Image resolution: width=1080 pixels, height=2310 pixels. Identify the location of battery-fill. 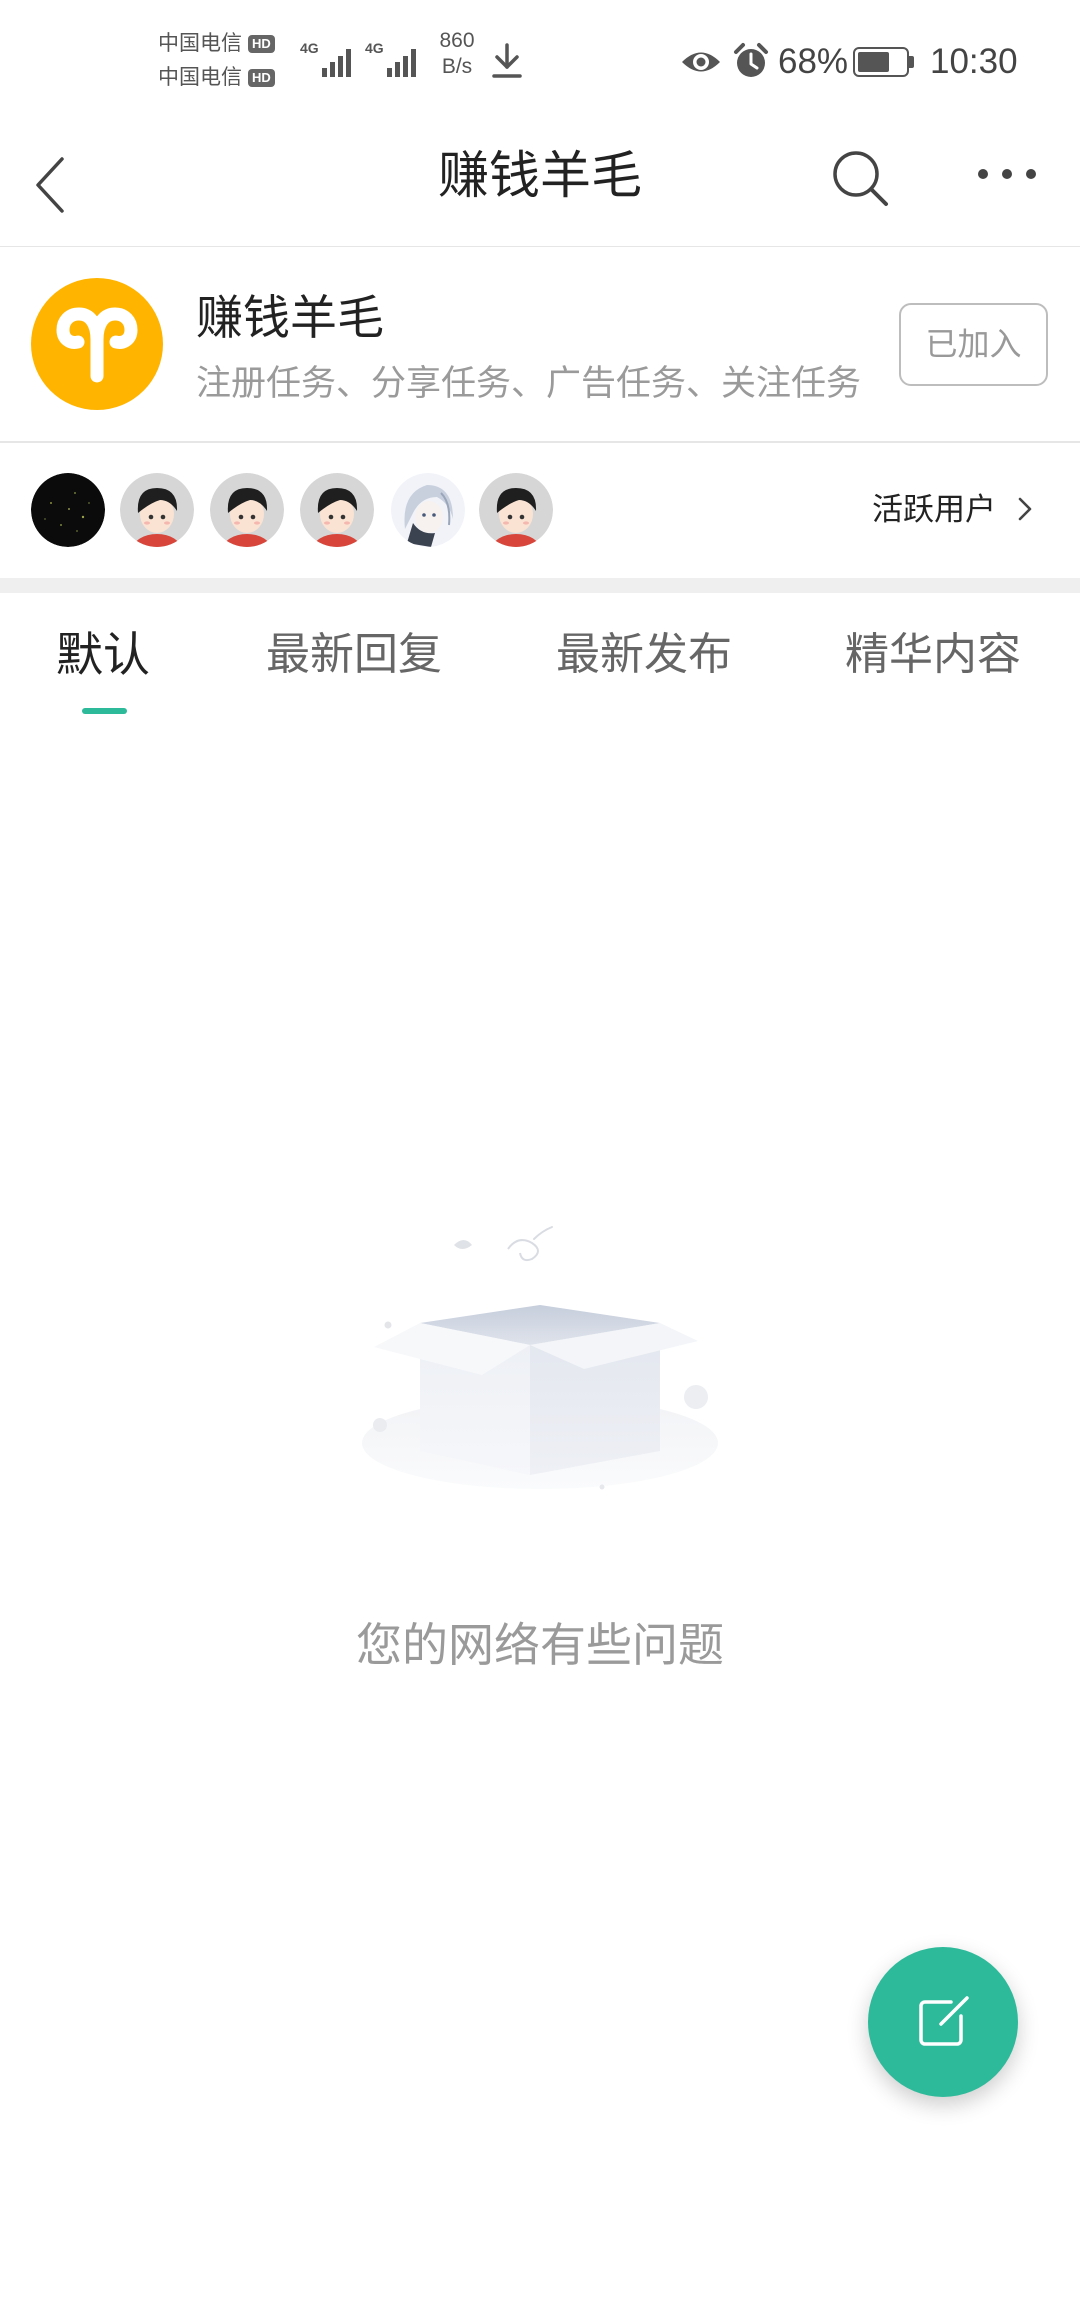
(874, 62).